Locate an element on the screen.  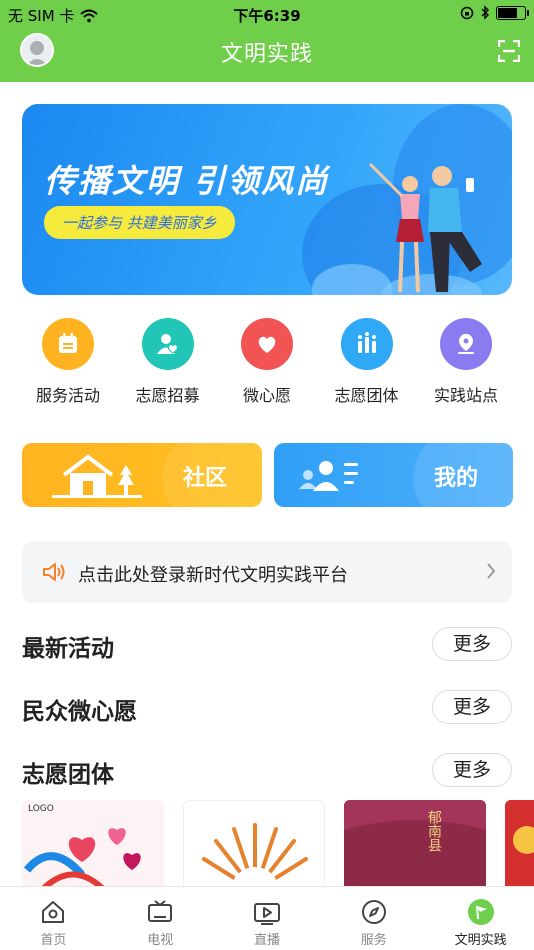
flag-icon is located at coordinates (481, 912).